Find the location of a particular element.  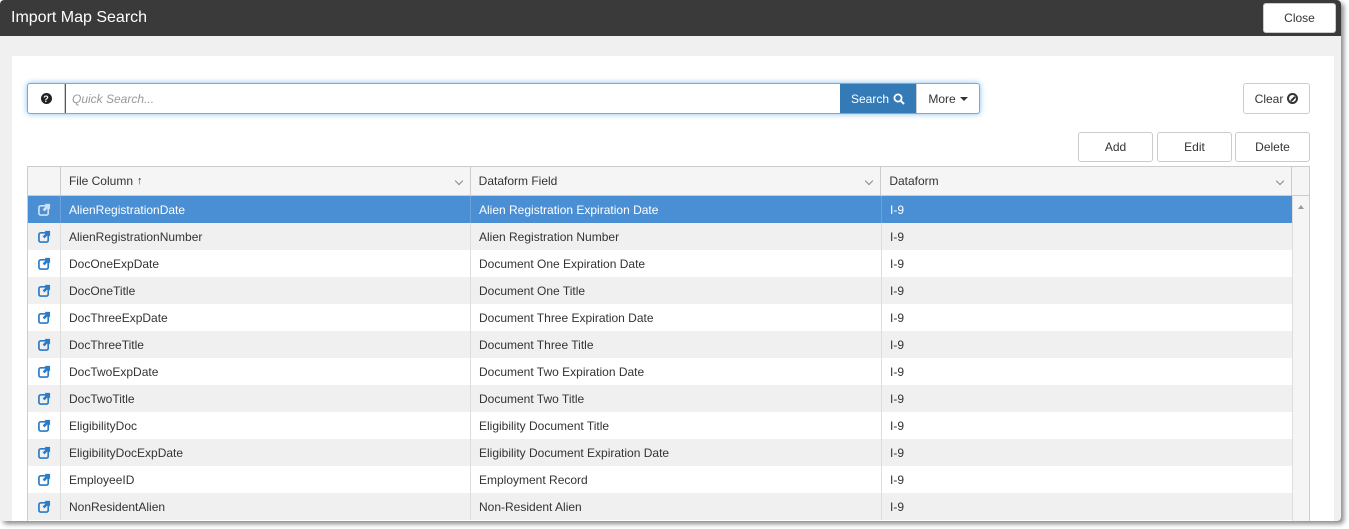

table-row: NonResidentAlien Non-Resident Alien I-9 is located at coordinates (660, 506).